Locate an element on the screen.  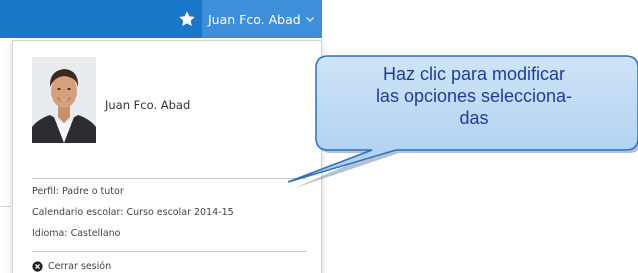
logout-button: Cerrar sesión is located at coordinates (71, 266).